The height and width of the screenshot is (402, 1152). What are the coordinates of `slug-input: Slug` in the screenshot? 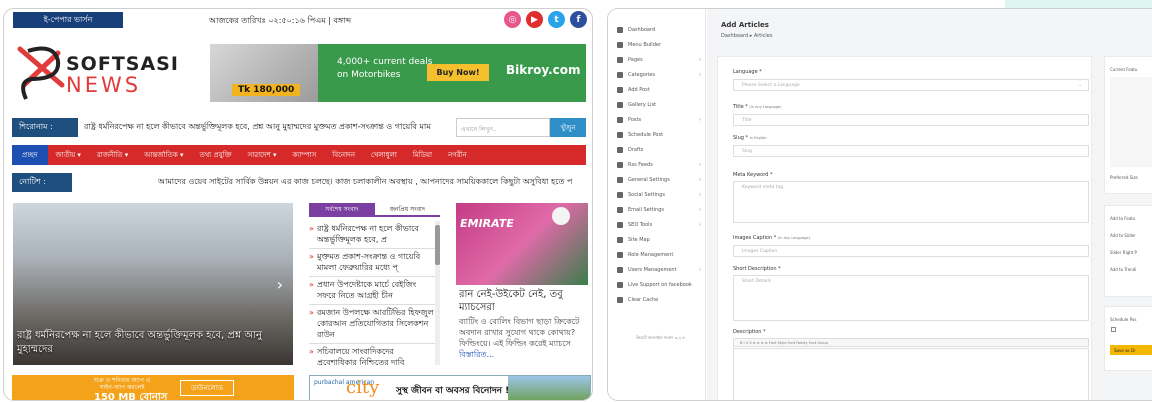 It's located at (911, 151).